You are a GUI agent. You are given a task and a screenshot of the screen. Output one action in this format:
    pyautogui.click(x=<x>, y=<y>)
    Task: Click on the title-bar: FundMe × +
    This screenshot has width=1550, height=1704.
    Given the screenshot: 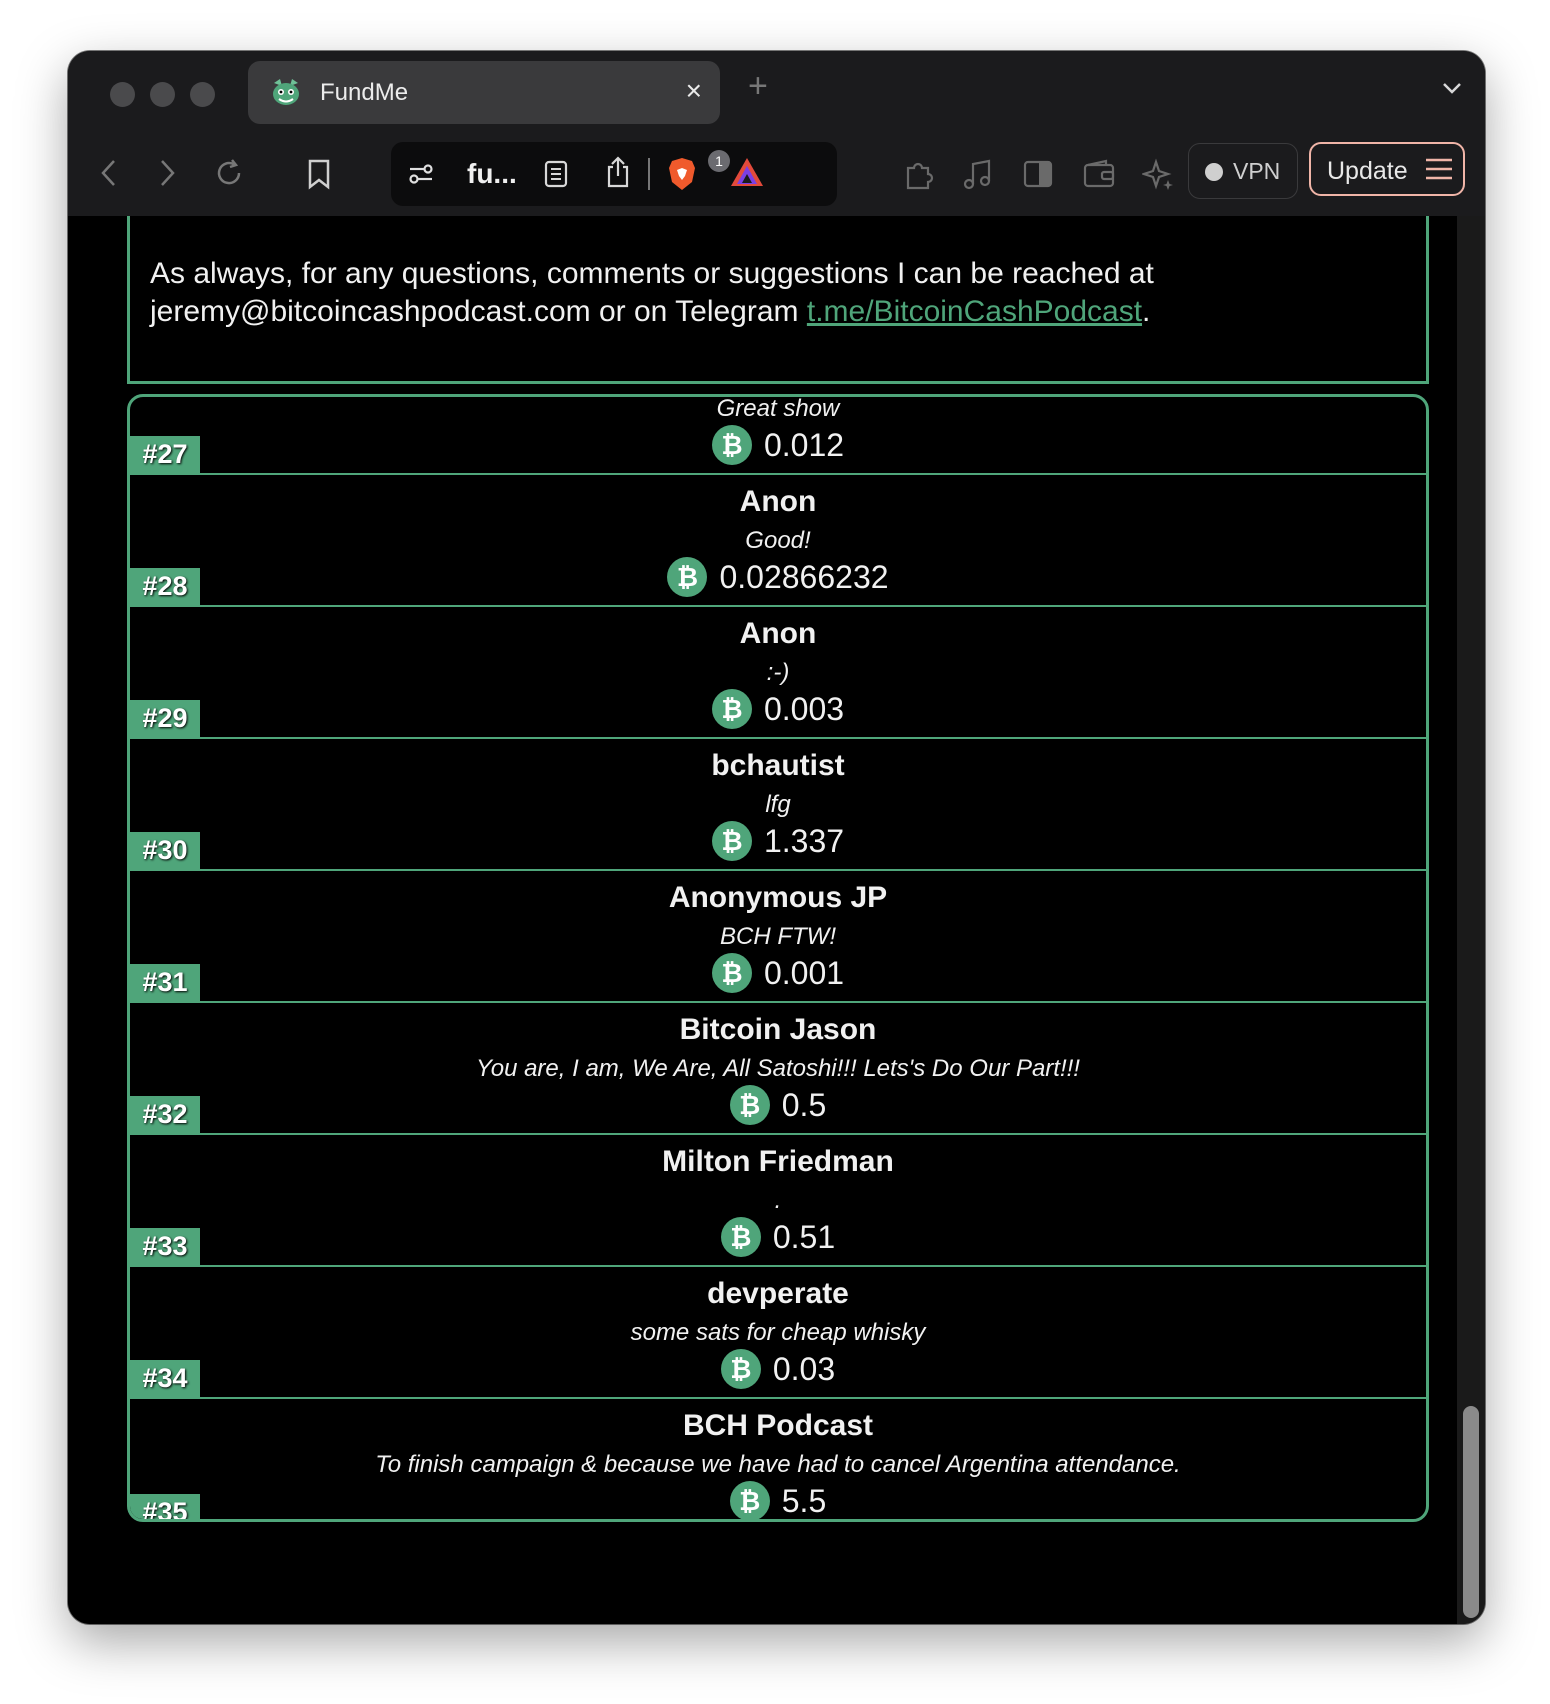 What is the action you would take?
    pyautogui.click(x=776, y=91)
    